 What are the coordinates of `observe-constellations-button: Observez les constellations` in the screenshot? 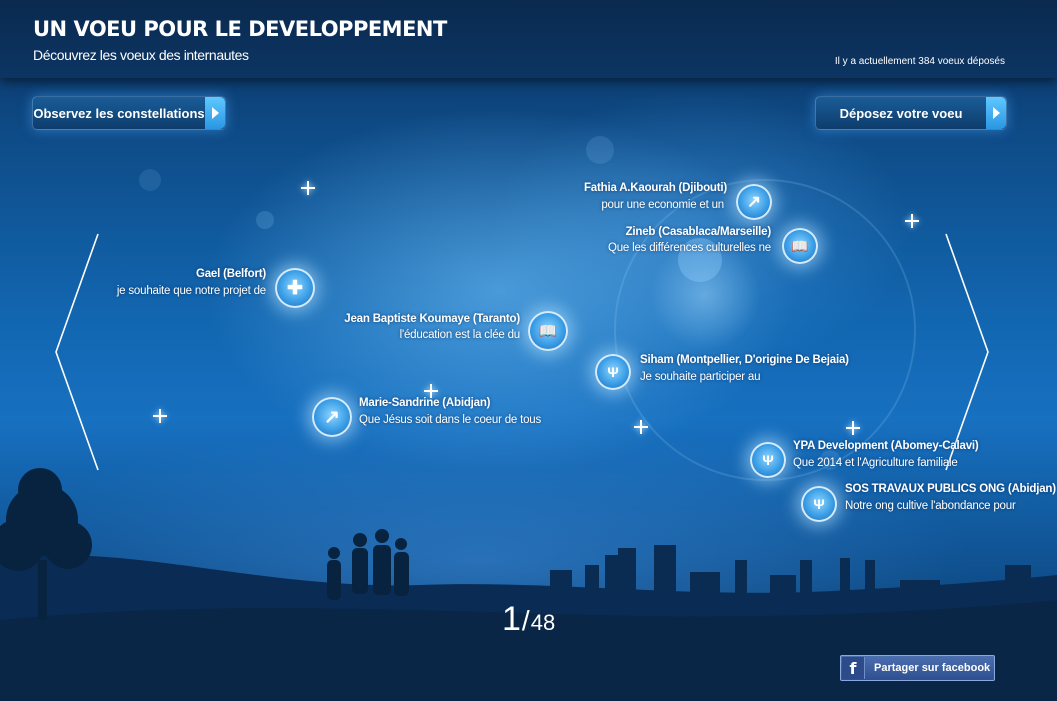 It's located at (129, 113).